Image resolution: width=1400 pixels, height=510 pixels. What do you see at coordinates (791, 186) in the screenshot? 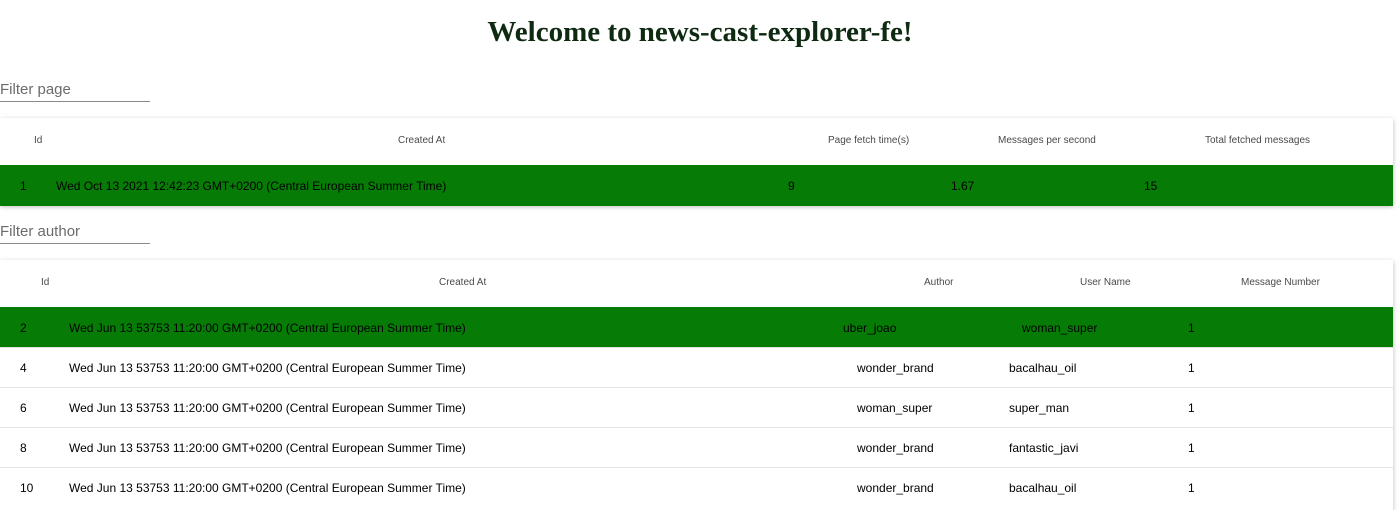
I see `page-fetch-time-cell: 9` at bounding box center [791, 186].